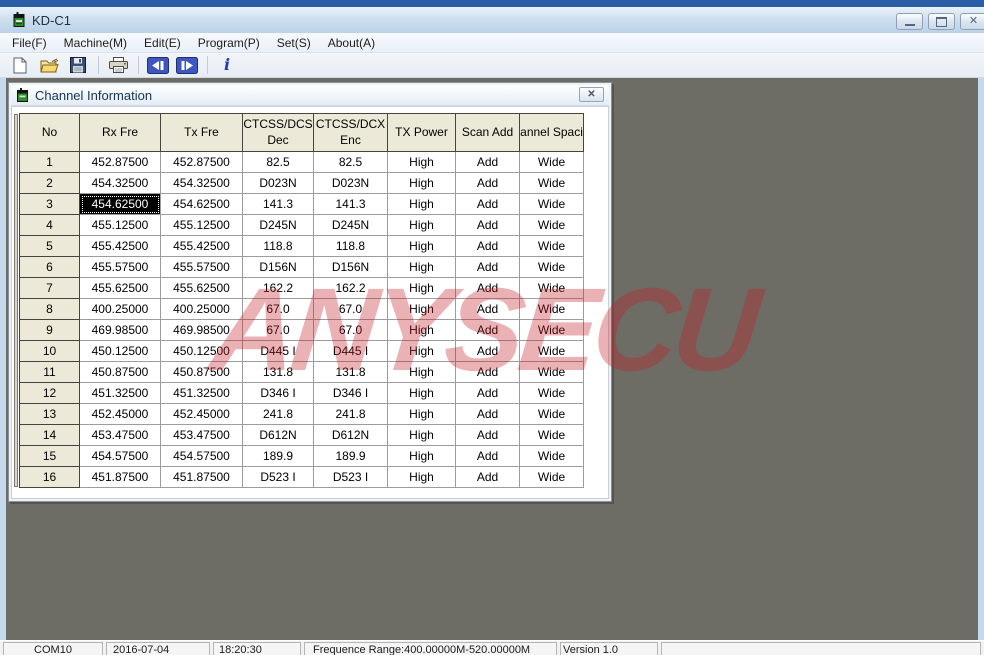 The height and width of the screenshot is (655, 984). What do you see at coordinates (278, 372) in the screenshot?
I see `channel-cell: 131.8` at bounding box center [278, 372].